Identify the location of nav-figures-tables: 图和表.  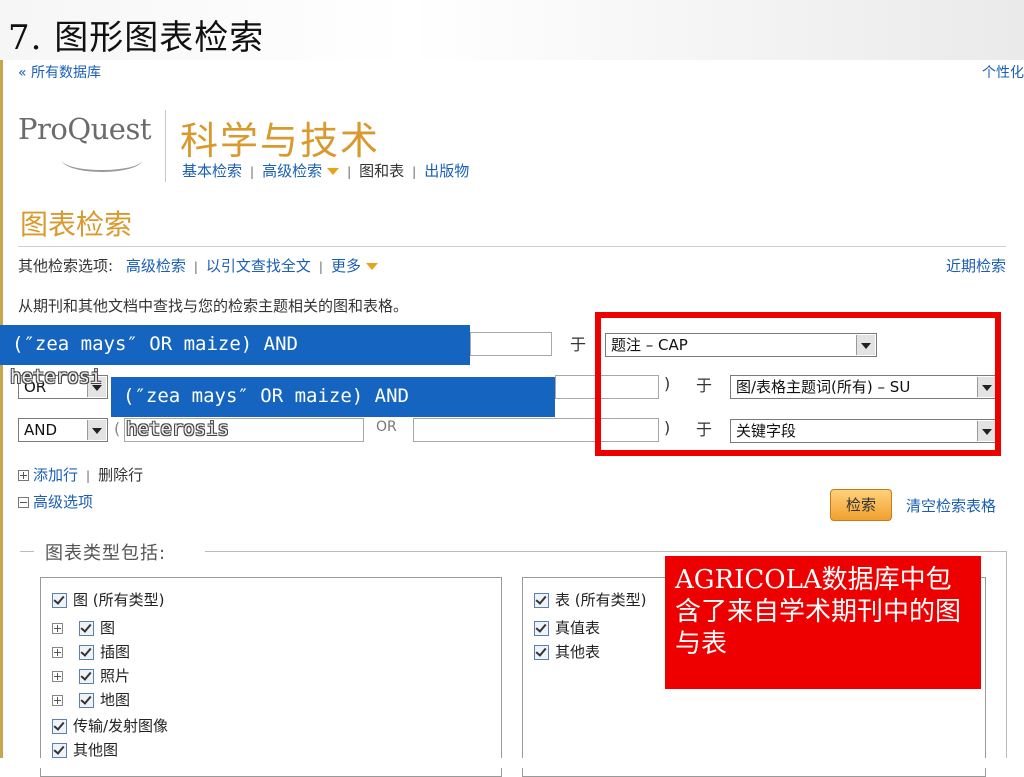
(381, 171).